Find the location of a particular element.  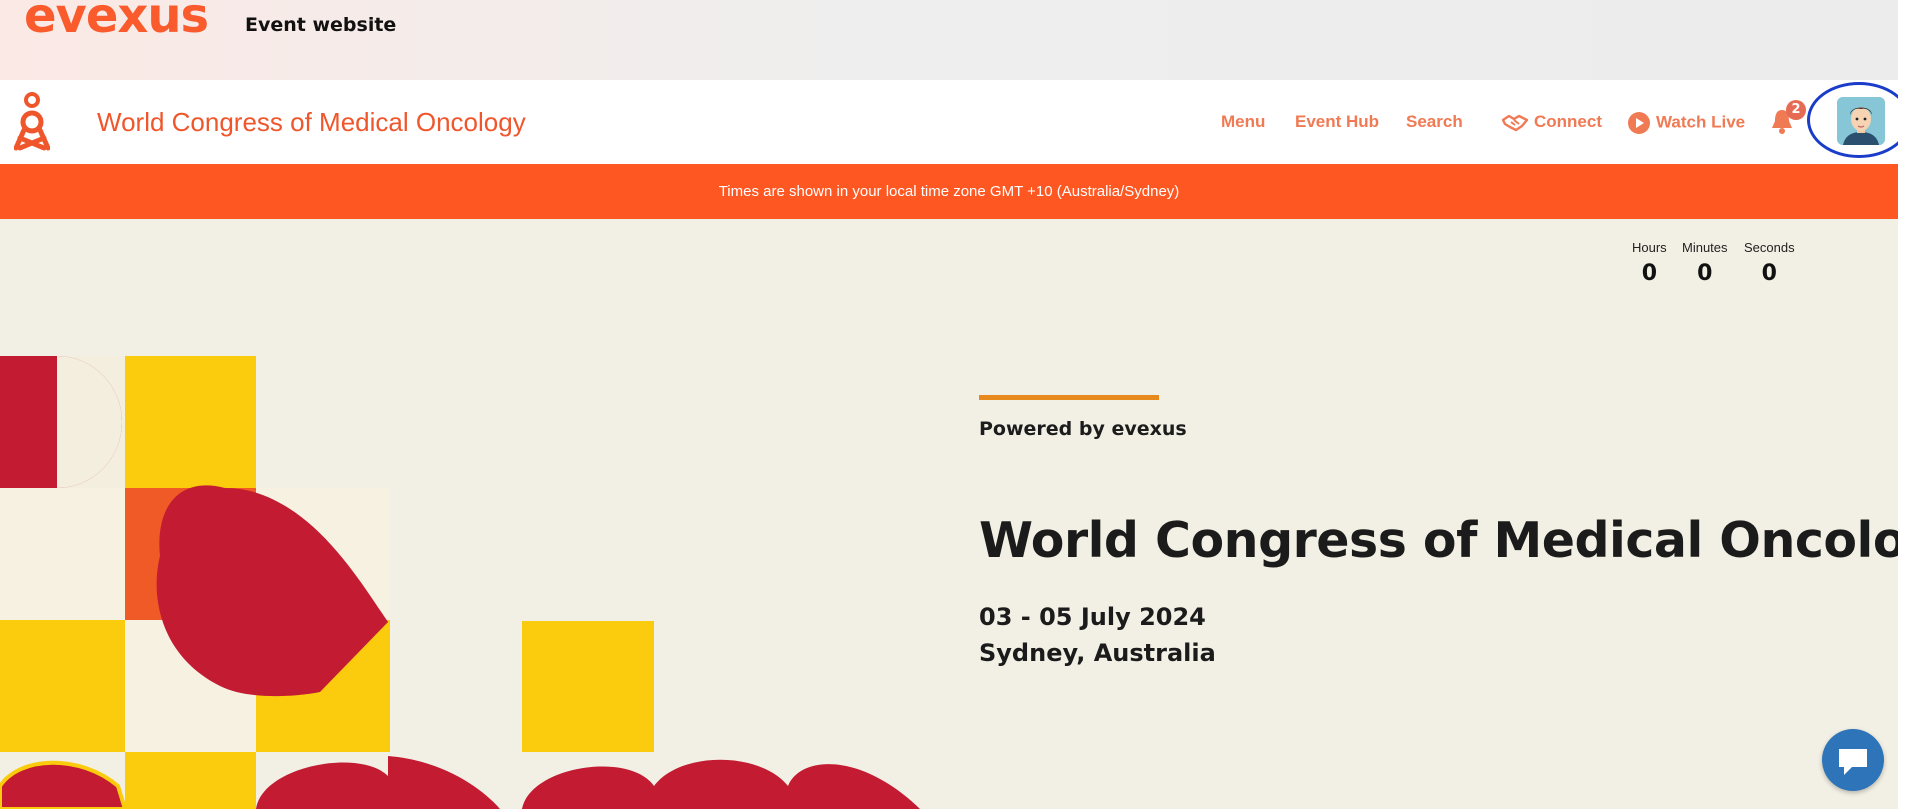

chat-button is located at coordinates (1853, 760).